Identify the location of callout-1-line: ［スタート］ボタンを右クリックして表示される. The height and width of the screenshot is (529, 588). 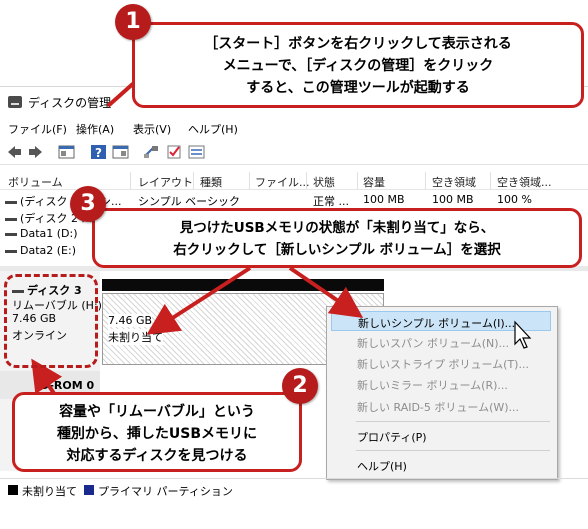
(358, 44).